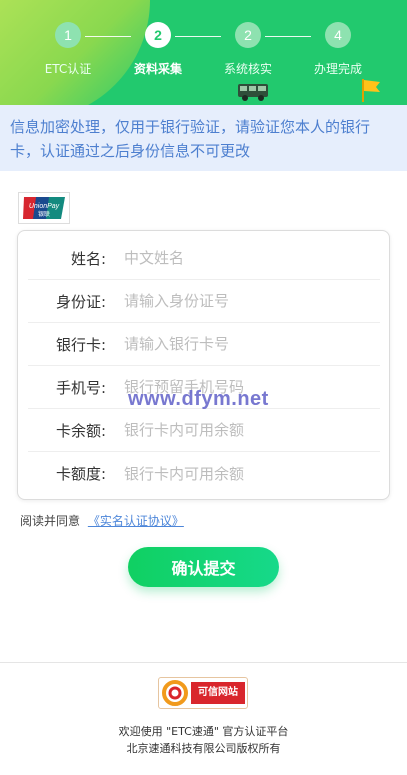 Image resolution: width=407 pixels, height=775 pixels. What do you see at coordinates (203, 748) in the screenshot?
I see `footer-copyright: 北京速通科技有限公司版权所有` at bounding box center [203, 748].